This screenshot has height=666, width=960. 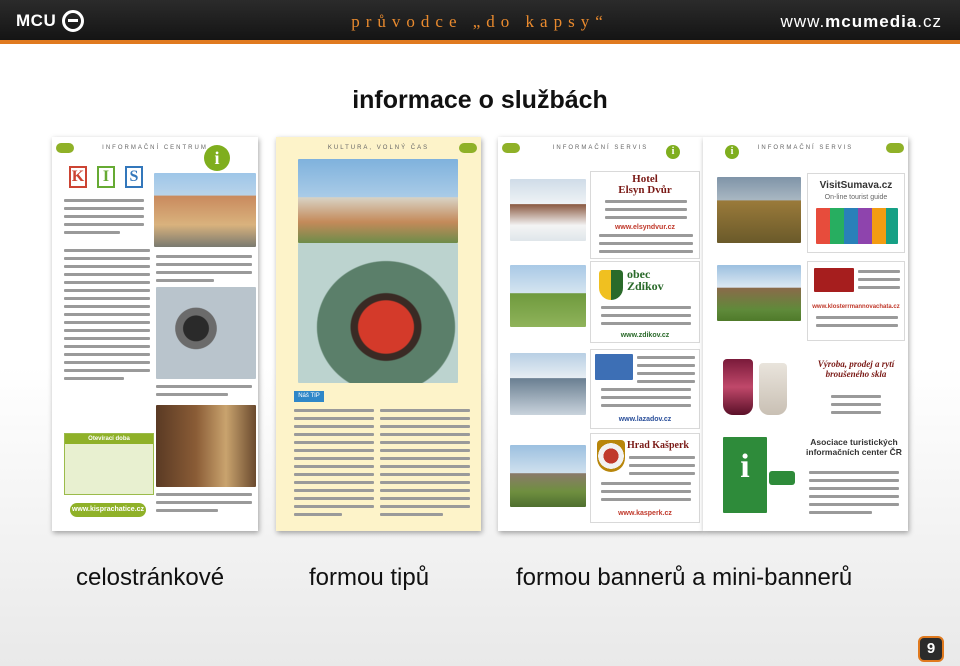 What do you see at coordinates (378, 148) in the screenshot?
I see `sheet-header: KULTURA, VOLNÝ ČAS` at bounding box center [378, 148].